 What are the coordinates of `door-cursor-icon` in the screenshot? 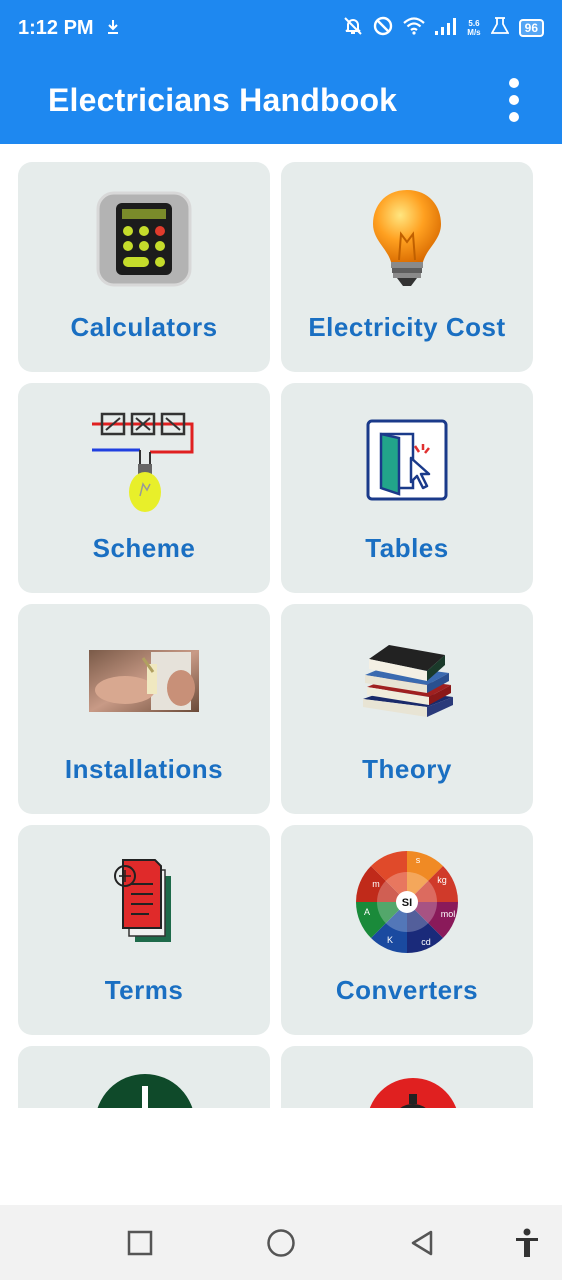 It's located at (407, 460).